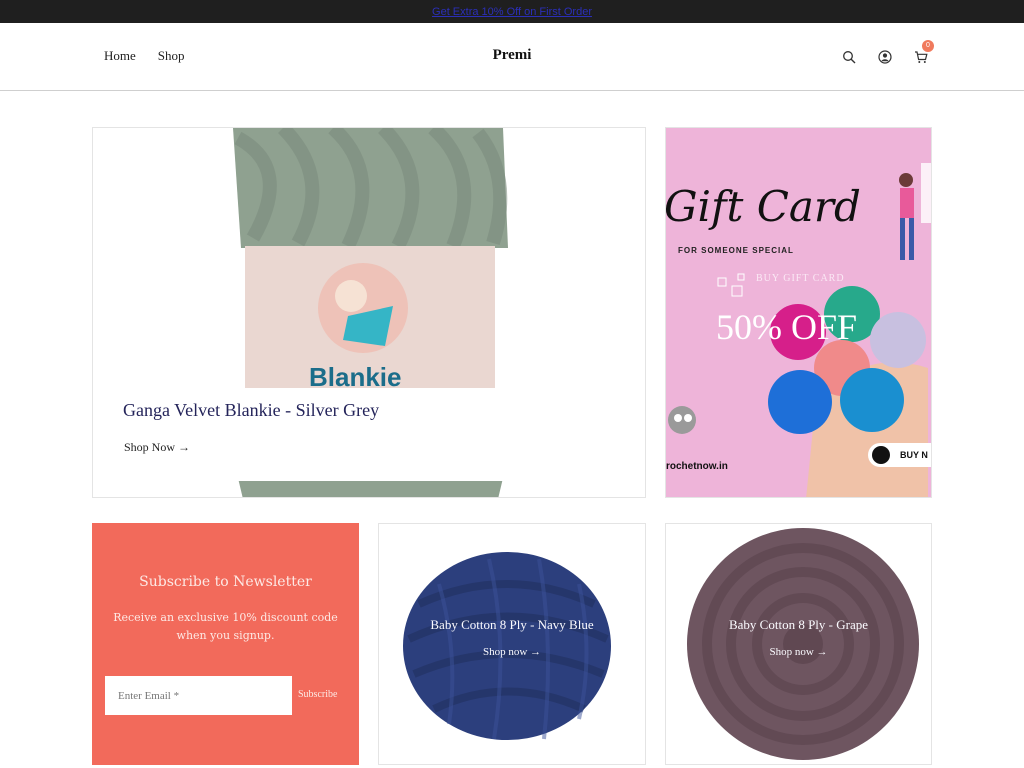 The width and height of the screenshot is (1024, 768). Describe the element at coordinates (798, 625) in the screenshot. I see `product-title: Baby Cotton 8 Ply - Grape` at that location.